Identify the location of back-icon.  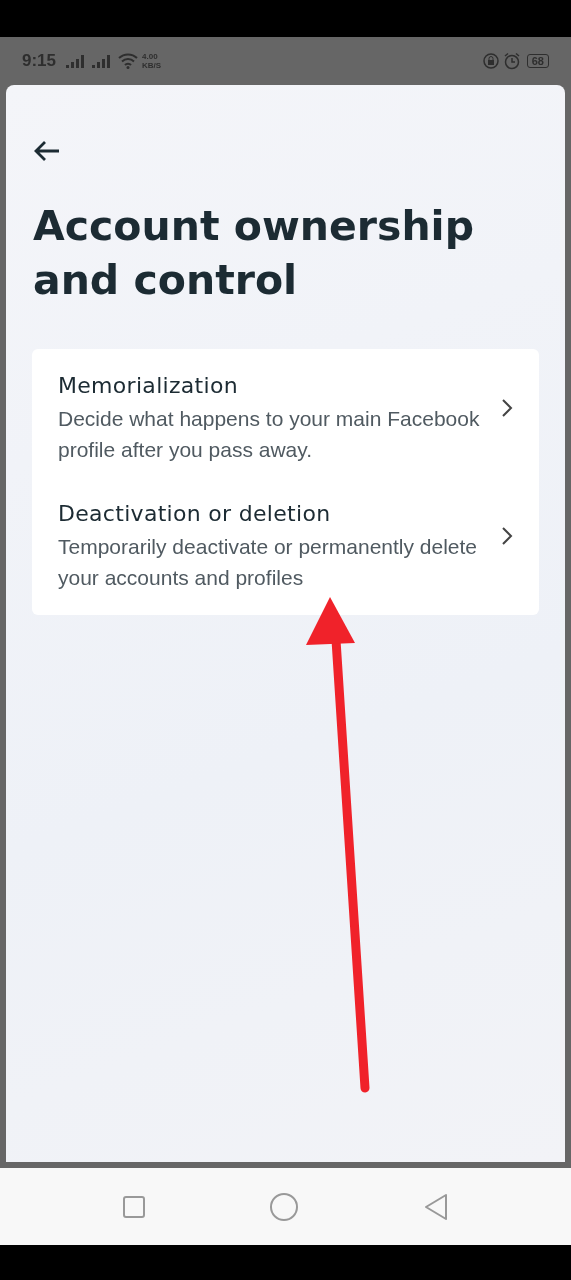
(436, 1206).